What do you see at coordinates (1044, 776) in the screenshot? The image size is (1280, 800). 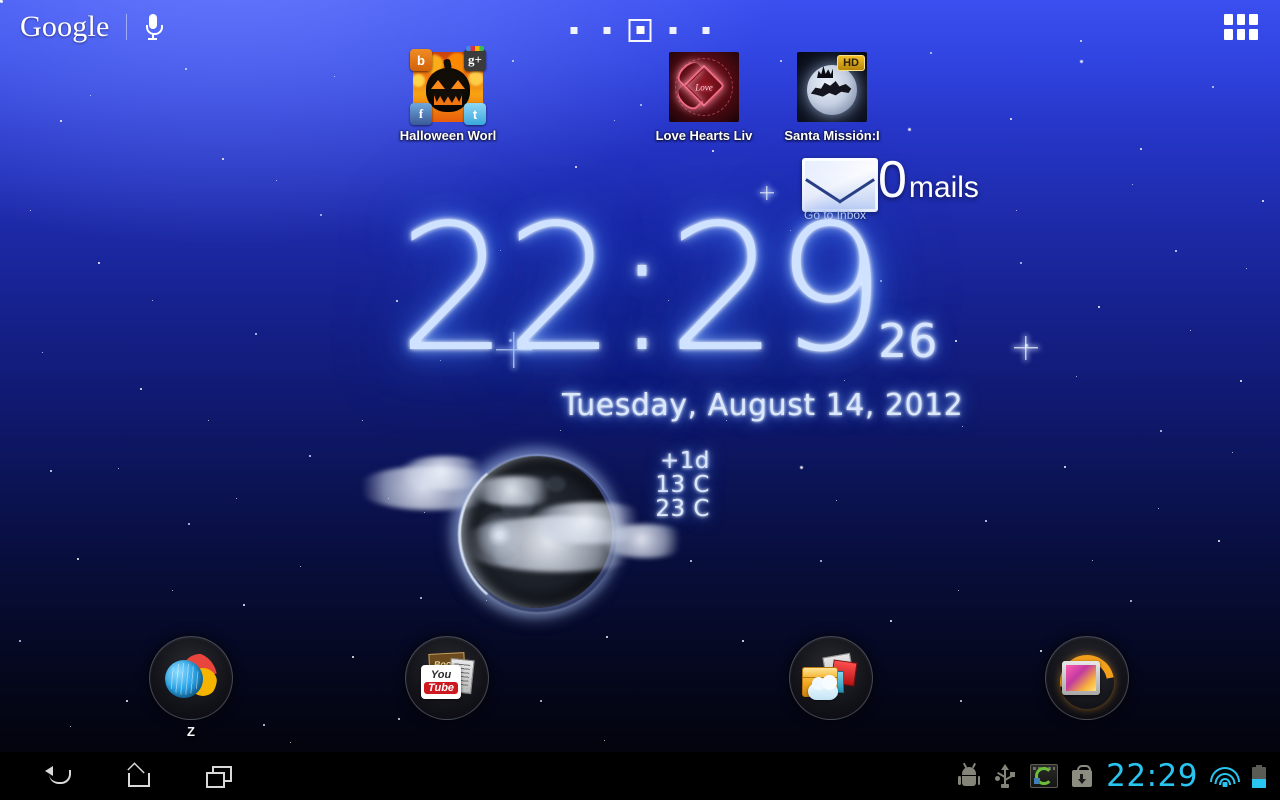 I see `app-sync-icon` at bounding box center [1044, 776].